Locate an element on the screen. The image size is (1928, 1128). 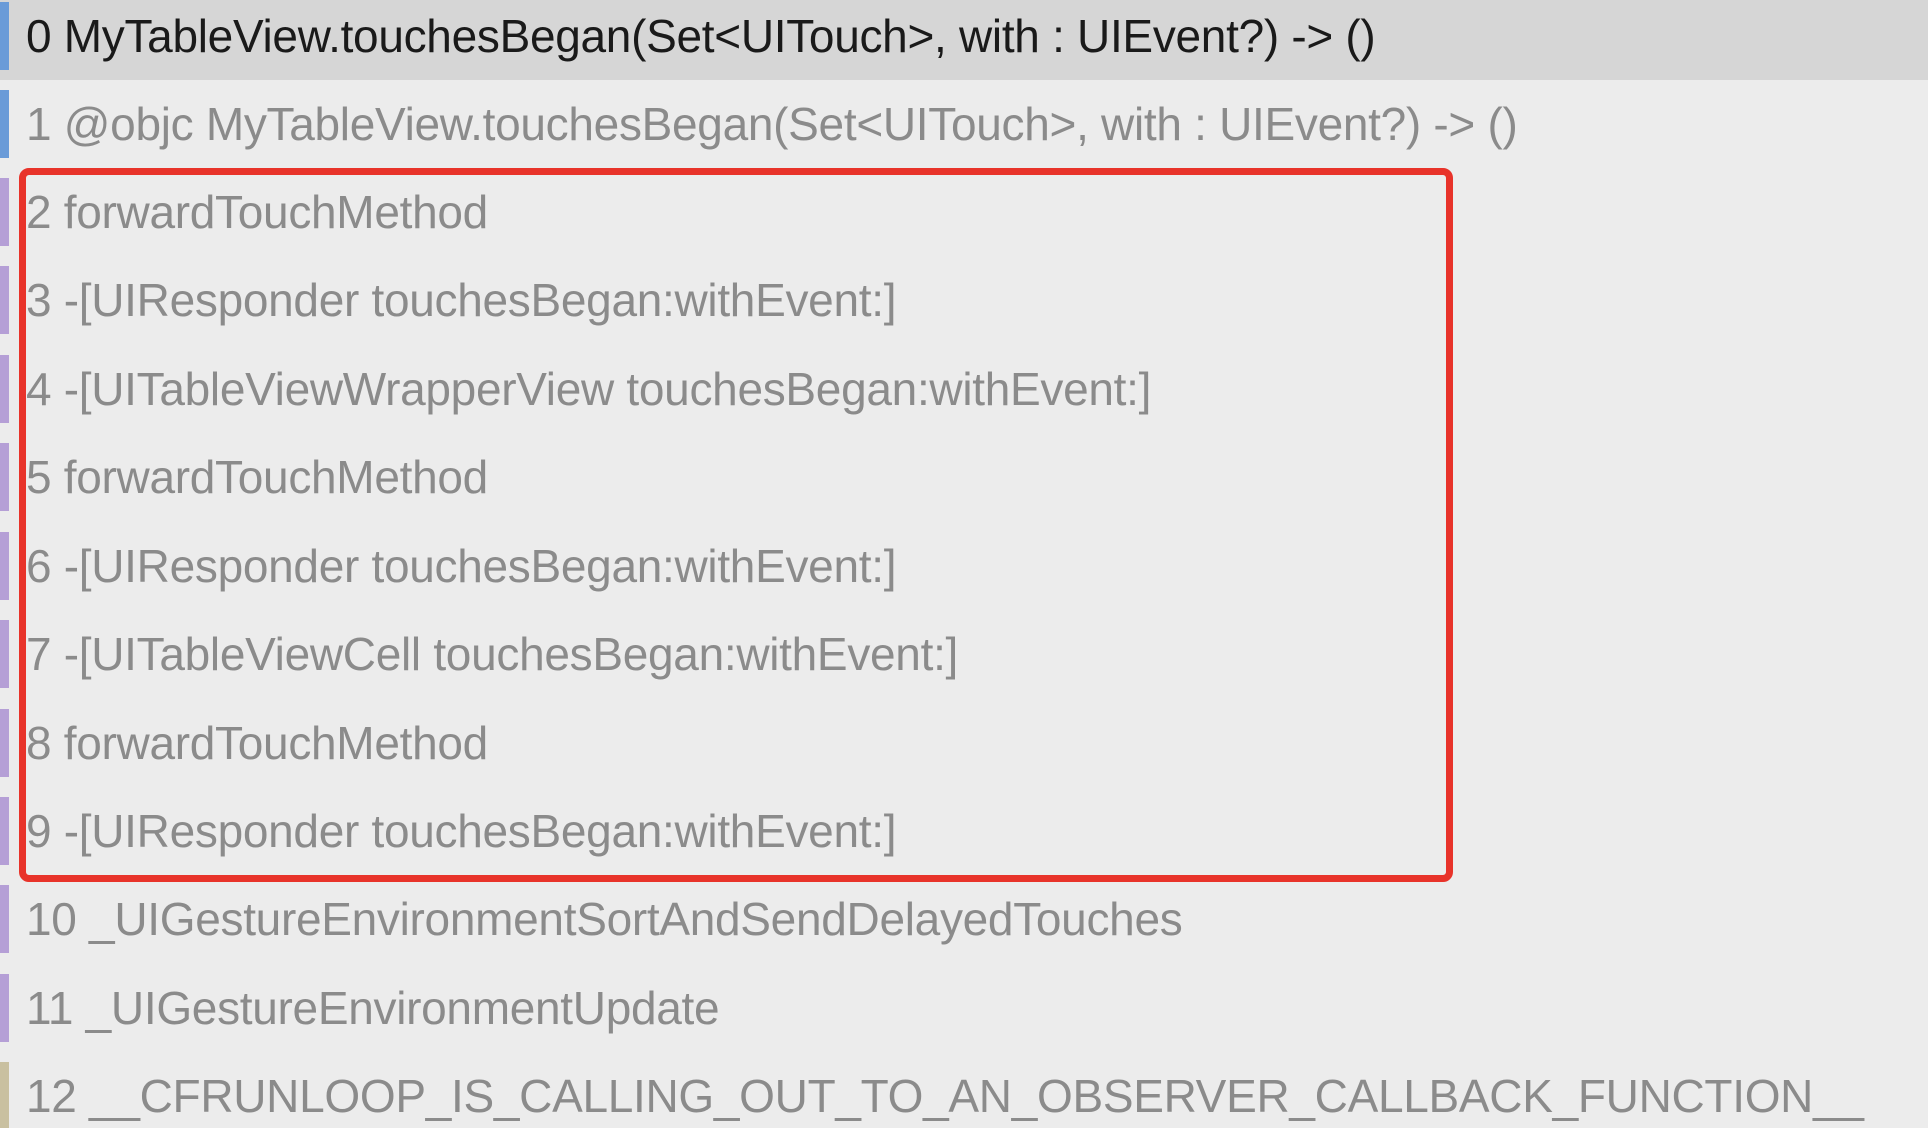
stack-frame-label: 6 -[UIResponder touchesBegan:withEvent:] is located at coordinates (461, 566).